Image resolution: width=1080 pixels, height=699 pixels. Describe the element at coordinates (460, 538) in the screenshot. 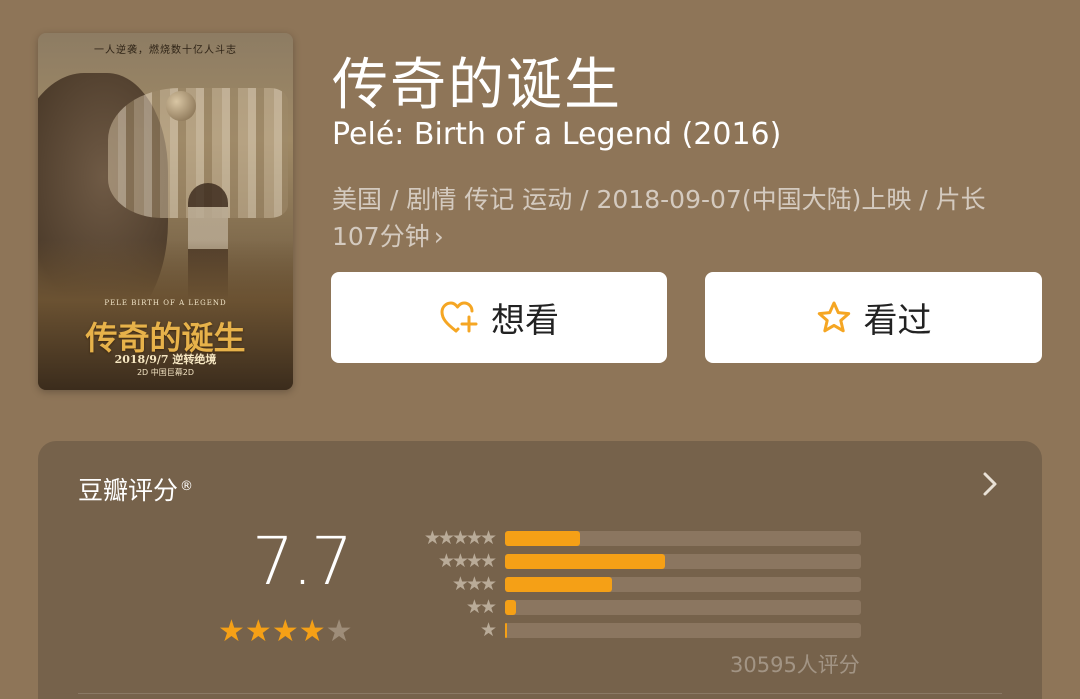

I see `distribution-star-label: ★★★★★` at that location.